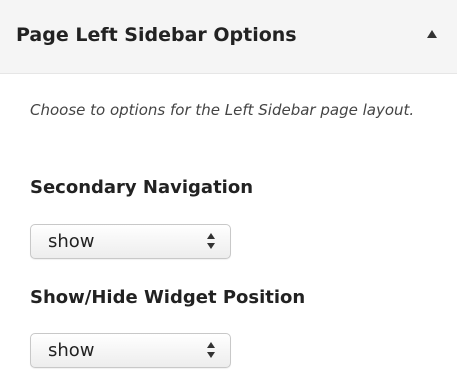 The width and height of the screenshot is (457, 370). I want to click on widget-position-select: show, so click(130, 350).